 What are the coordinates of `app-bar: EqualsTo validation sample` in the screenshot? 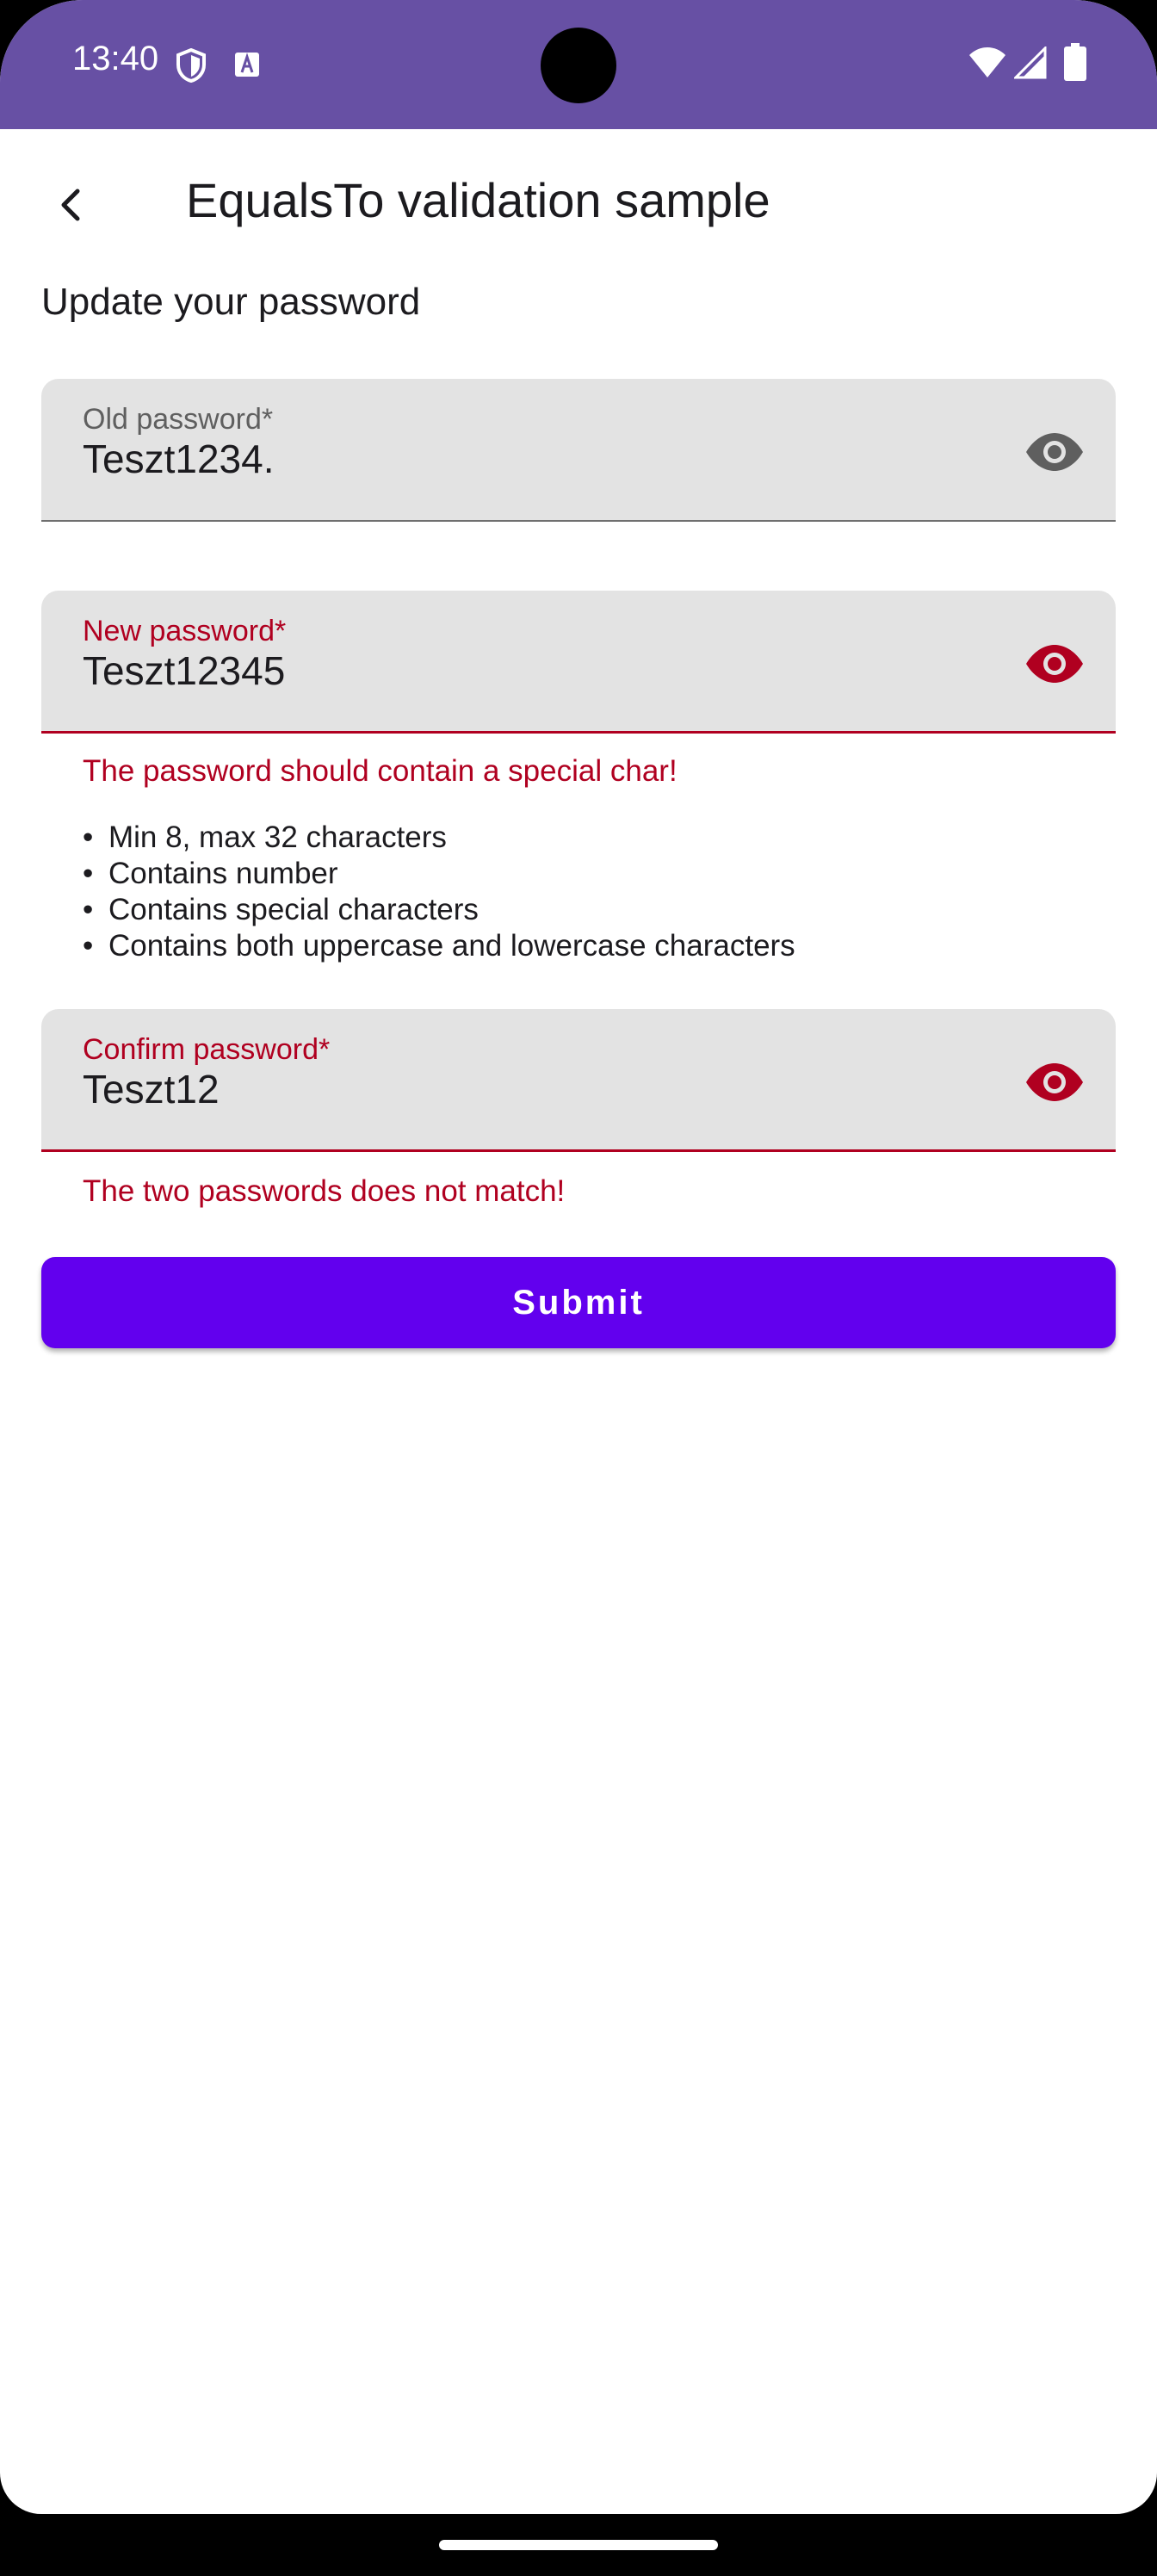 It's located at (579, 202).